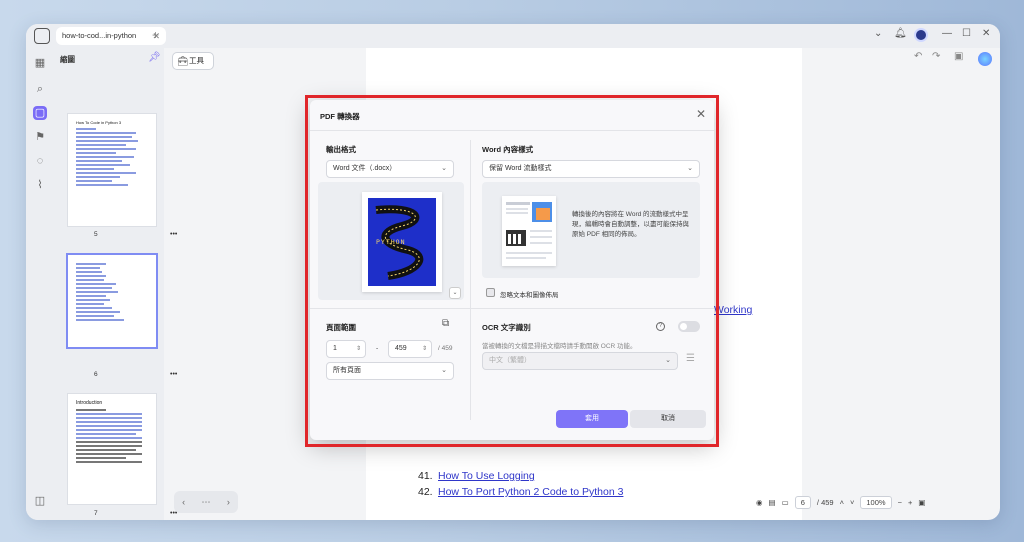 The width and height of the screenshot is (1024, 542). I want to click on title-bar: how-to-cod...in-python ✕ + ⌄ 🔔︎ — ☐ ✕, so click(513, 36).